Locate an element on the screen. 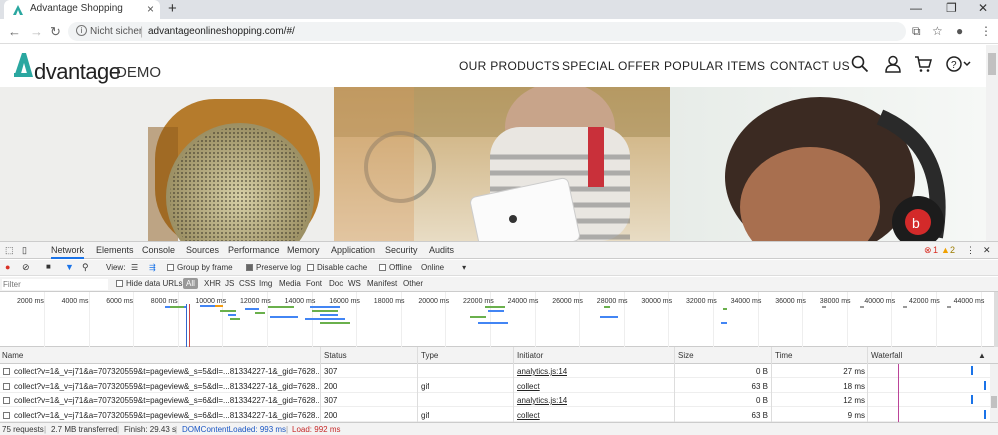  browser-menu-icon: ⋮ is located at coordinates (986, 31).